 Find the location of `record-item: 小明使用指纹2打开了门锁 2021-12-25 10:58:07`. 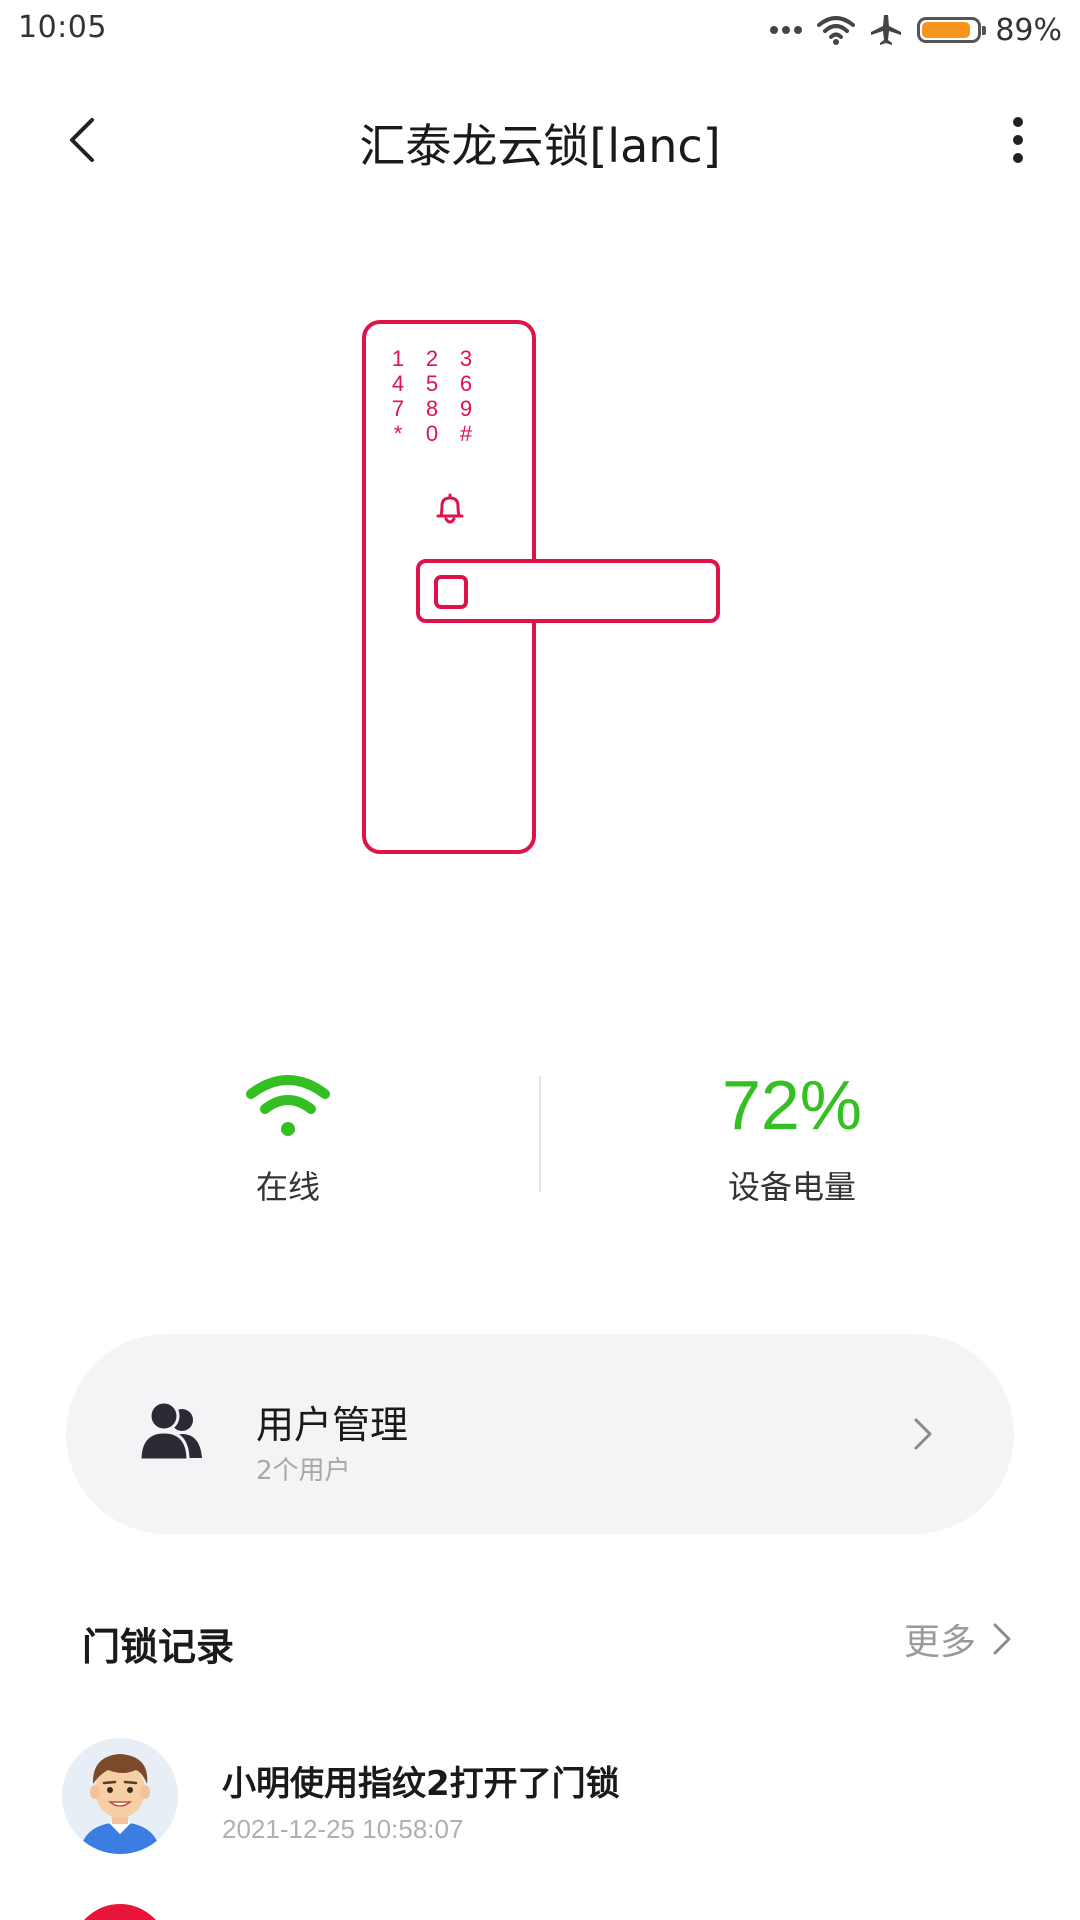

record-item: 小明使用指纹2打开了门锁 2021-12-25 10:58:07 is located at coordinates (540, 1803).